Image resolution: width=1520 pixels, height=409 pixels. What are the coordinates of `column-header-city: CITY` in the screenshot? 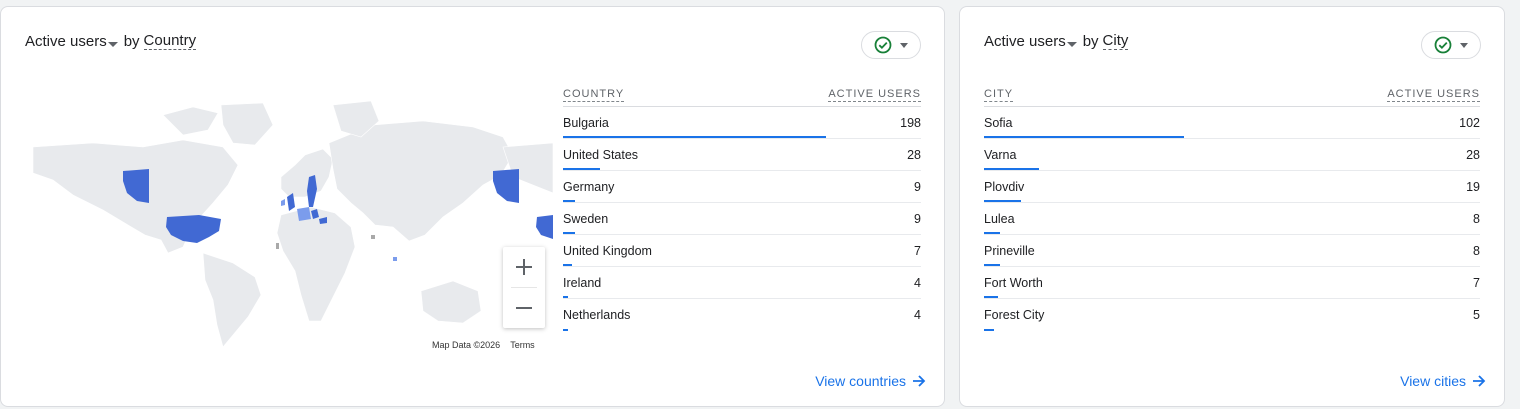 It's located at (999, 94).